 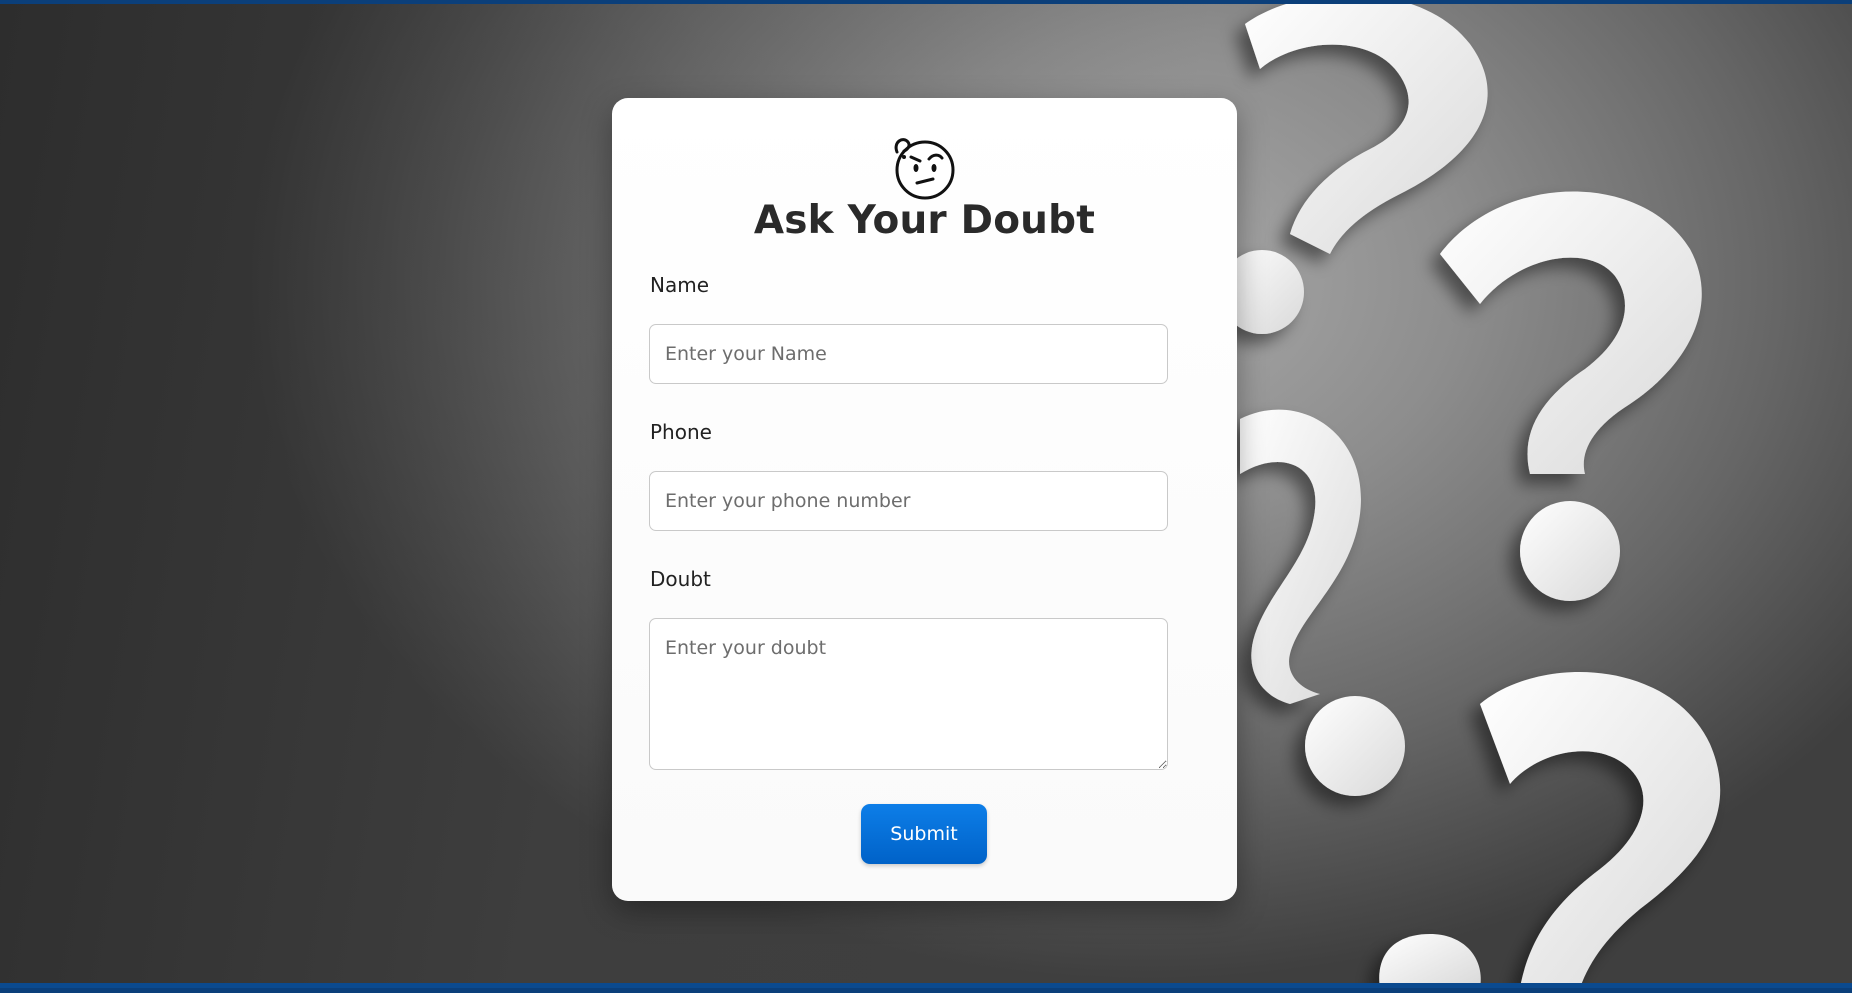 What do you see at coordinates (908, 501) in the screenshot?
I see `phone-input` at bounding box center [908, 501].